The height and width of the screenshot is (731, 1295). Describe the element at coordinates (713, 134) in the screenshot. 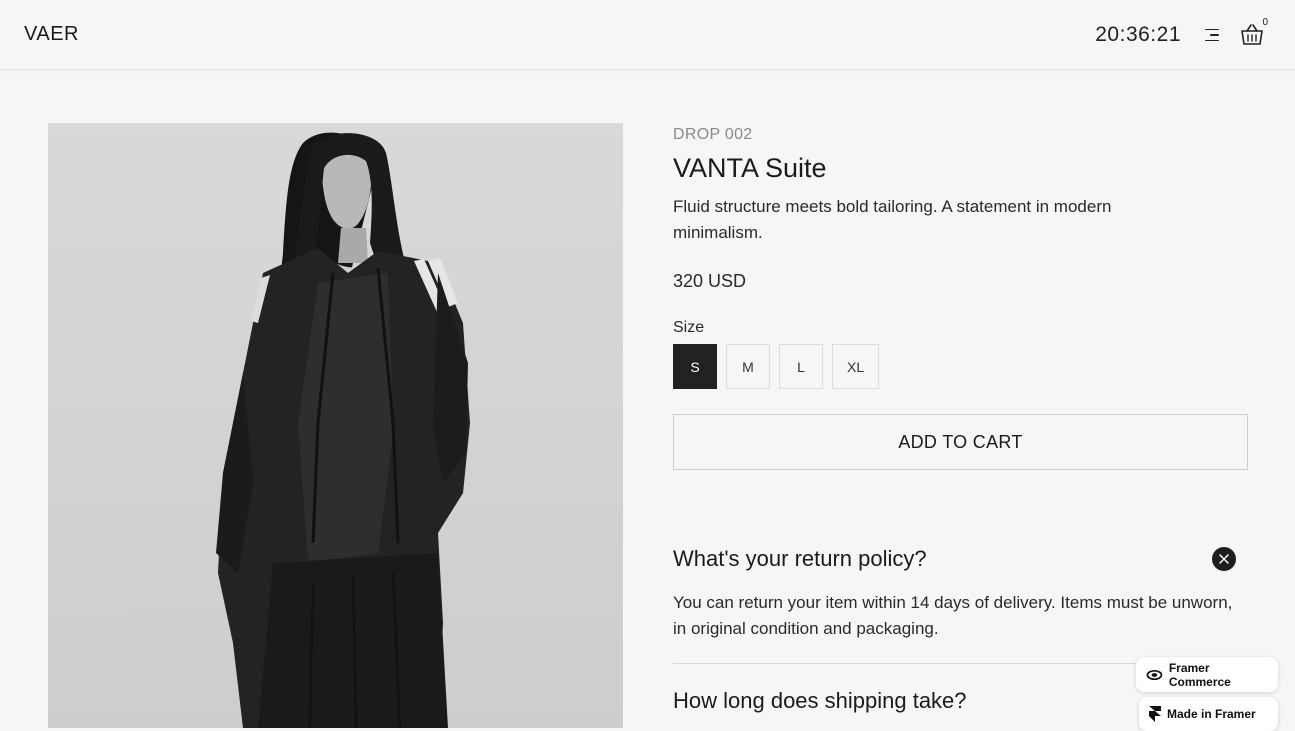

I see `drop-label: DROP 002` at that location.